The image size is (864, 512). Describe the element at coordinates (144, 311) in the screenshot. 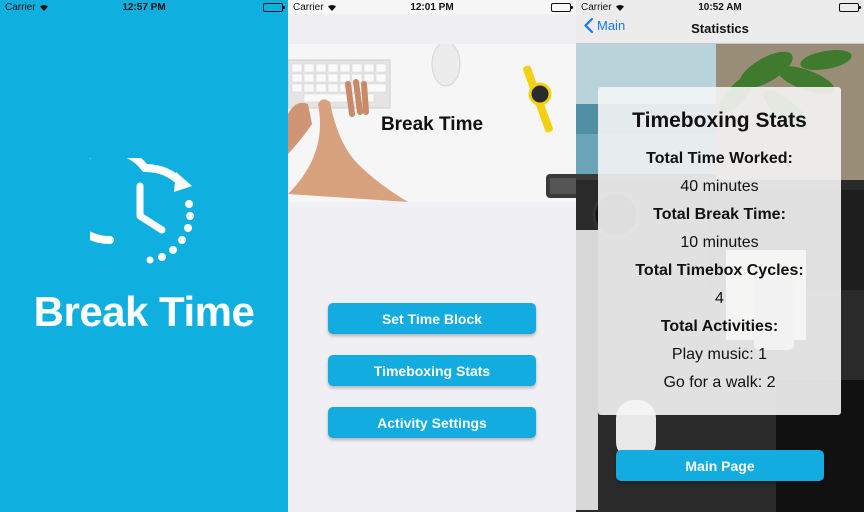

I see `app-title: Break Time` at that location.